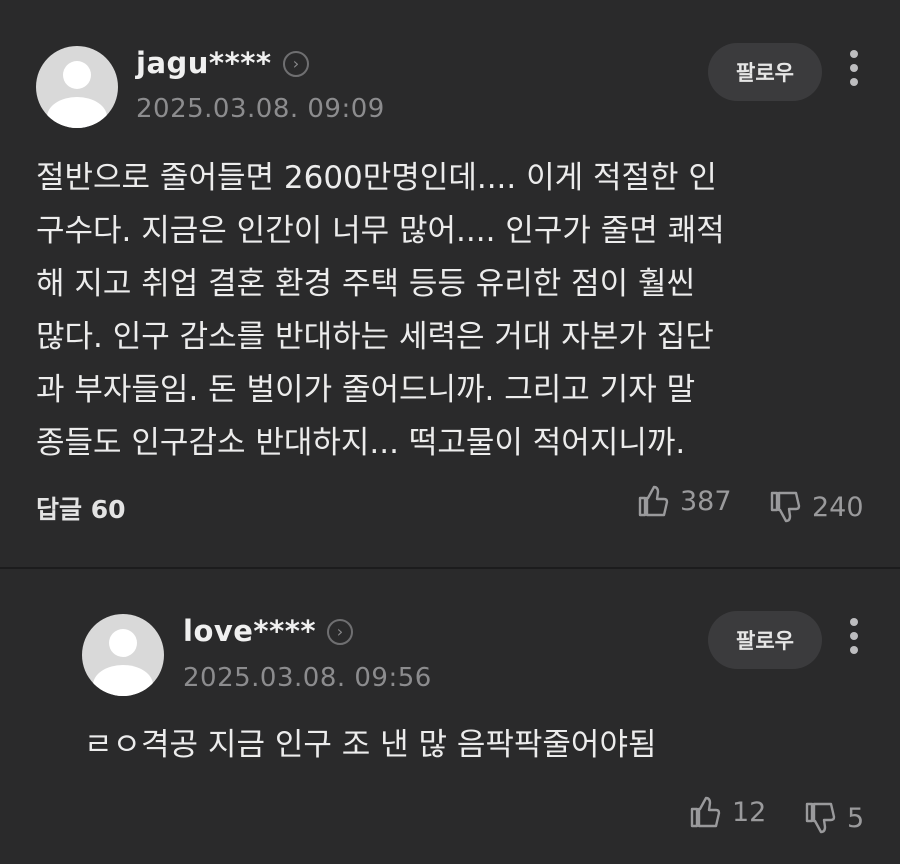  What do you see at coordinates (260, 109) in the screenshot?
I see `comment-date: 2025.03.08. 09:09` at bounding box center [260, 109].